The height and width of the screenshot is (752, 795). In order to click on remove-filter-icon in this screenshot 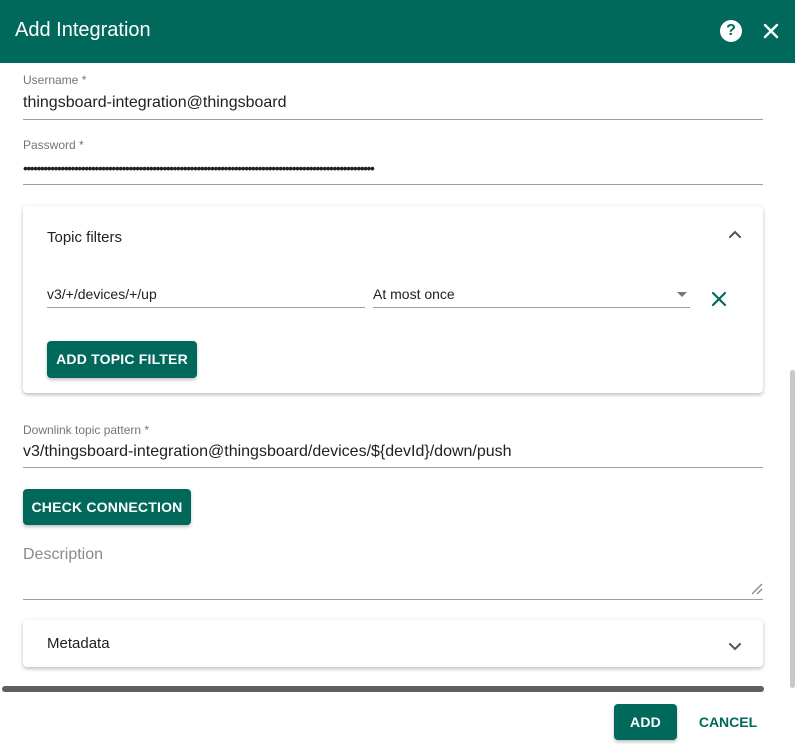, I will do `click(719, 299)`.